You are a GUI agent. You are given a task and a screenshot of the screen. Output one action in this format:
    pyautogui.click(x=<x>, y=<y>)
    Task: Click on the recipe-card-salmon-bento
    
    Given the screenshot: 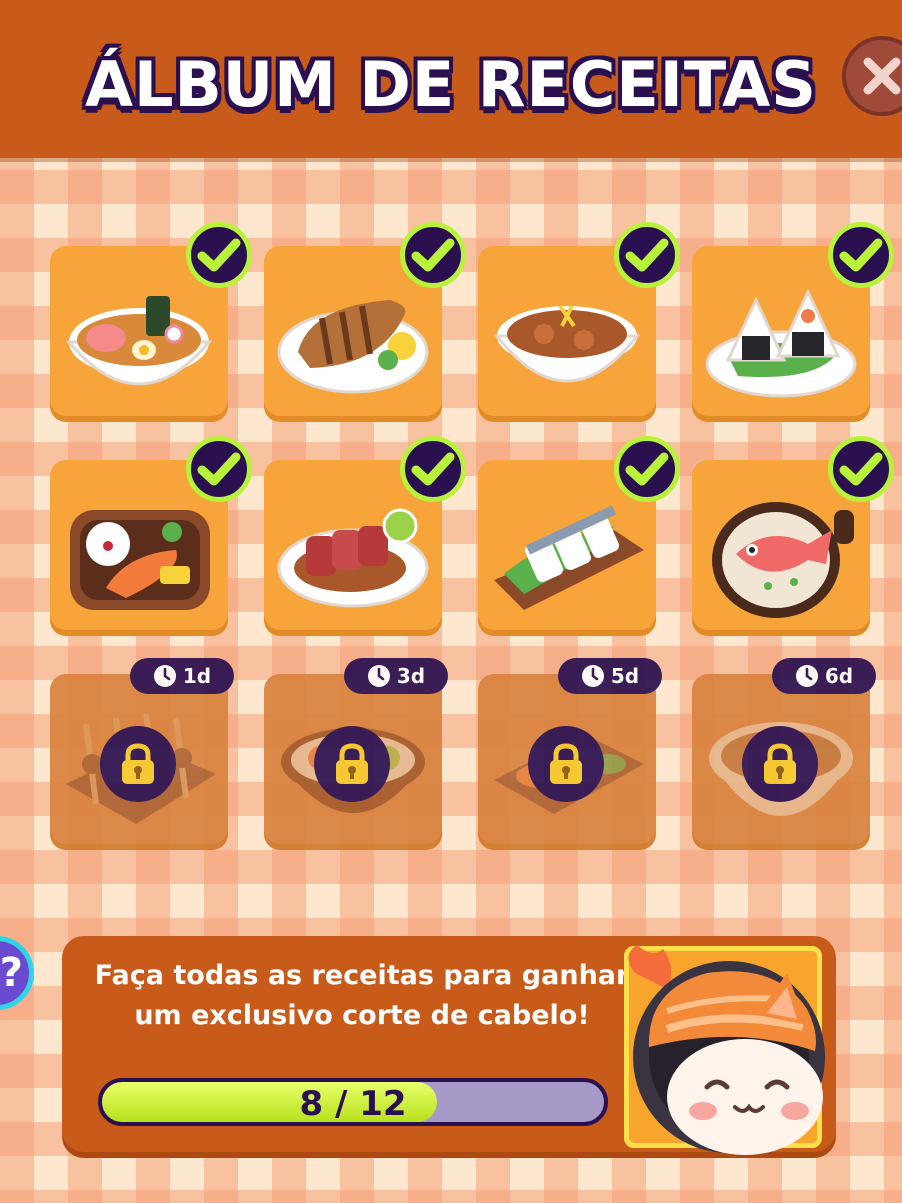 What is the action you would take?
    pyautogui.click(x=151, y=536)
    